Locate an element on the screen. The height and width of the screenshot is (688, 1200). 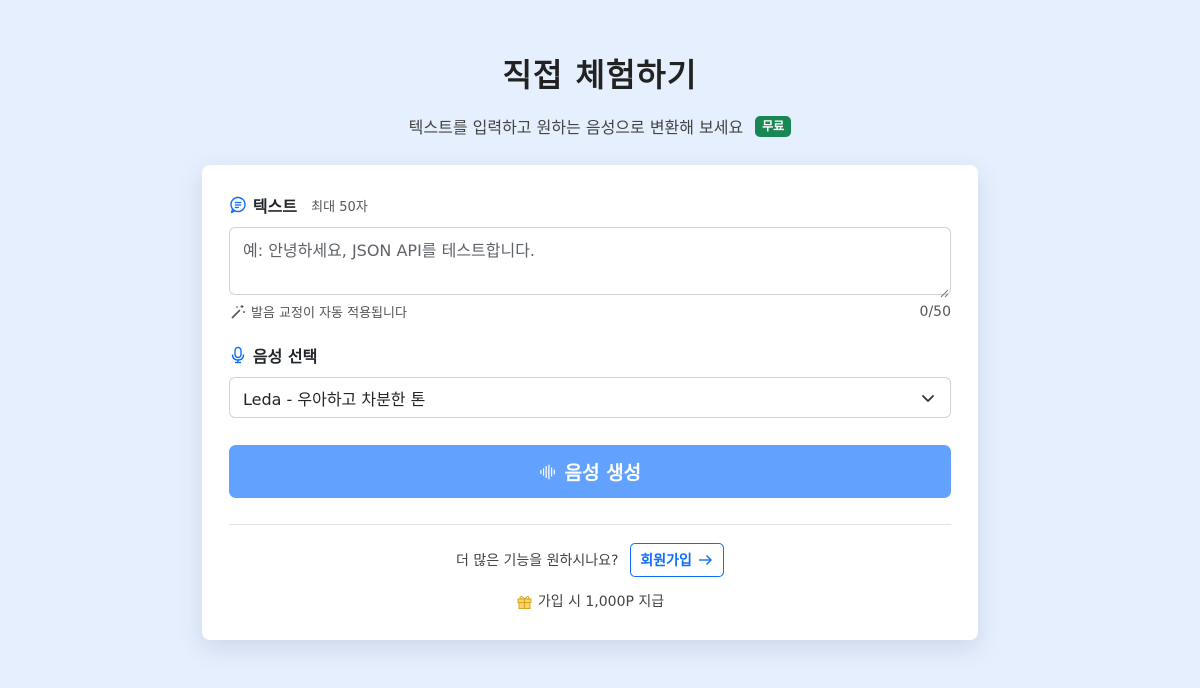
resize-grip-icon is located at coordinates (944, 290).